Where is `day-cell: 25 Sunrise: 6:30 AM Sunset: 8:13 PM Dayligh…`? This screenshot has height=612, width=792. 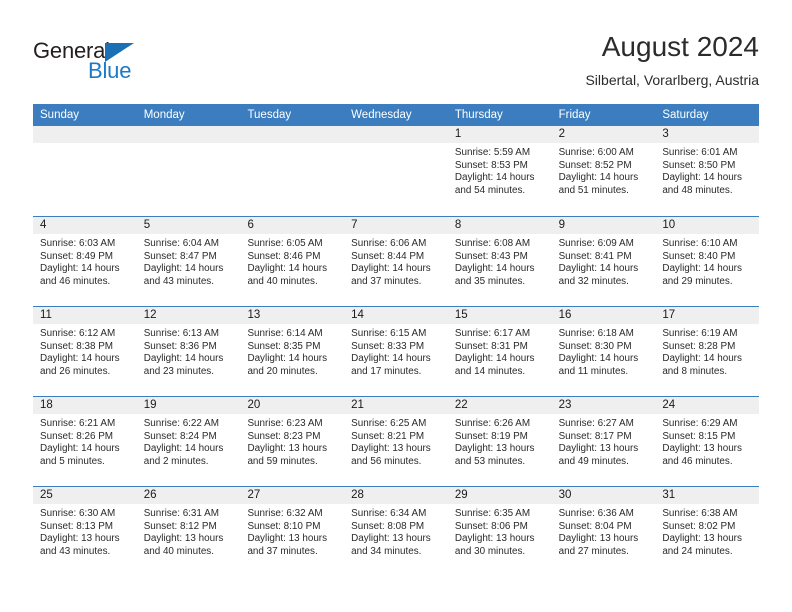
day-cell: 25 Sunrise: 6:30 AM Sunset: 8:13 PM Dayligh… is located at coordinates (85, 531).